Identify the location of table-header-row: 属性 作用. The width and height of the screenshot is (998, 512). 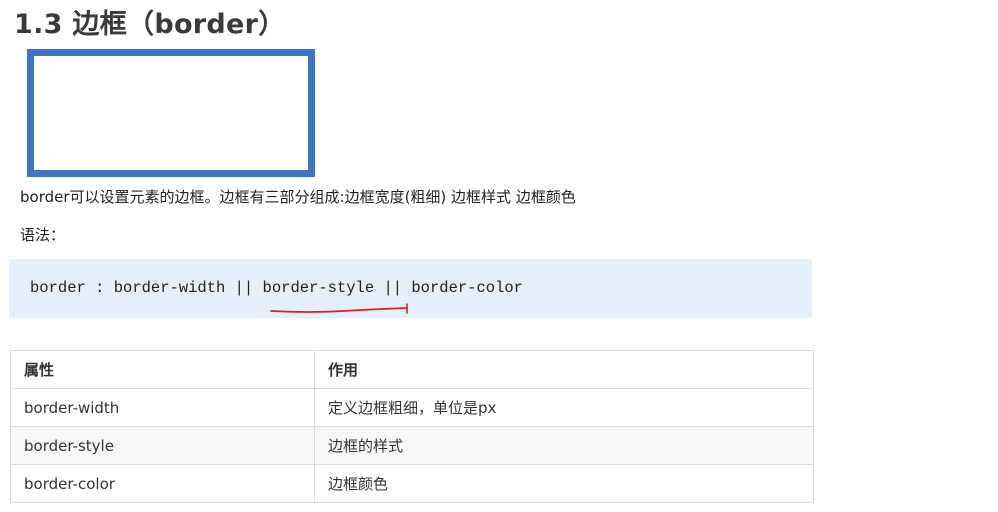
(412, 369).